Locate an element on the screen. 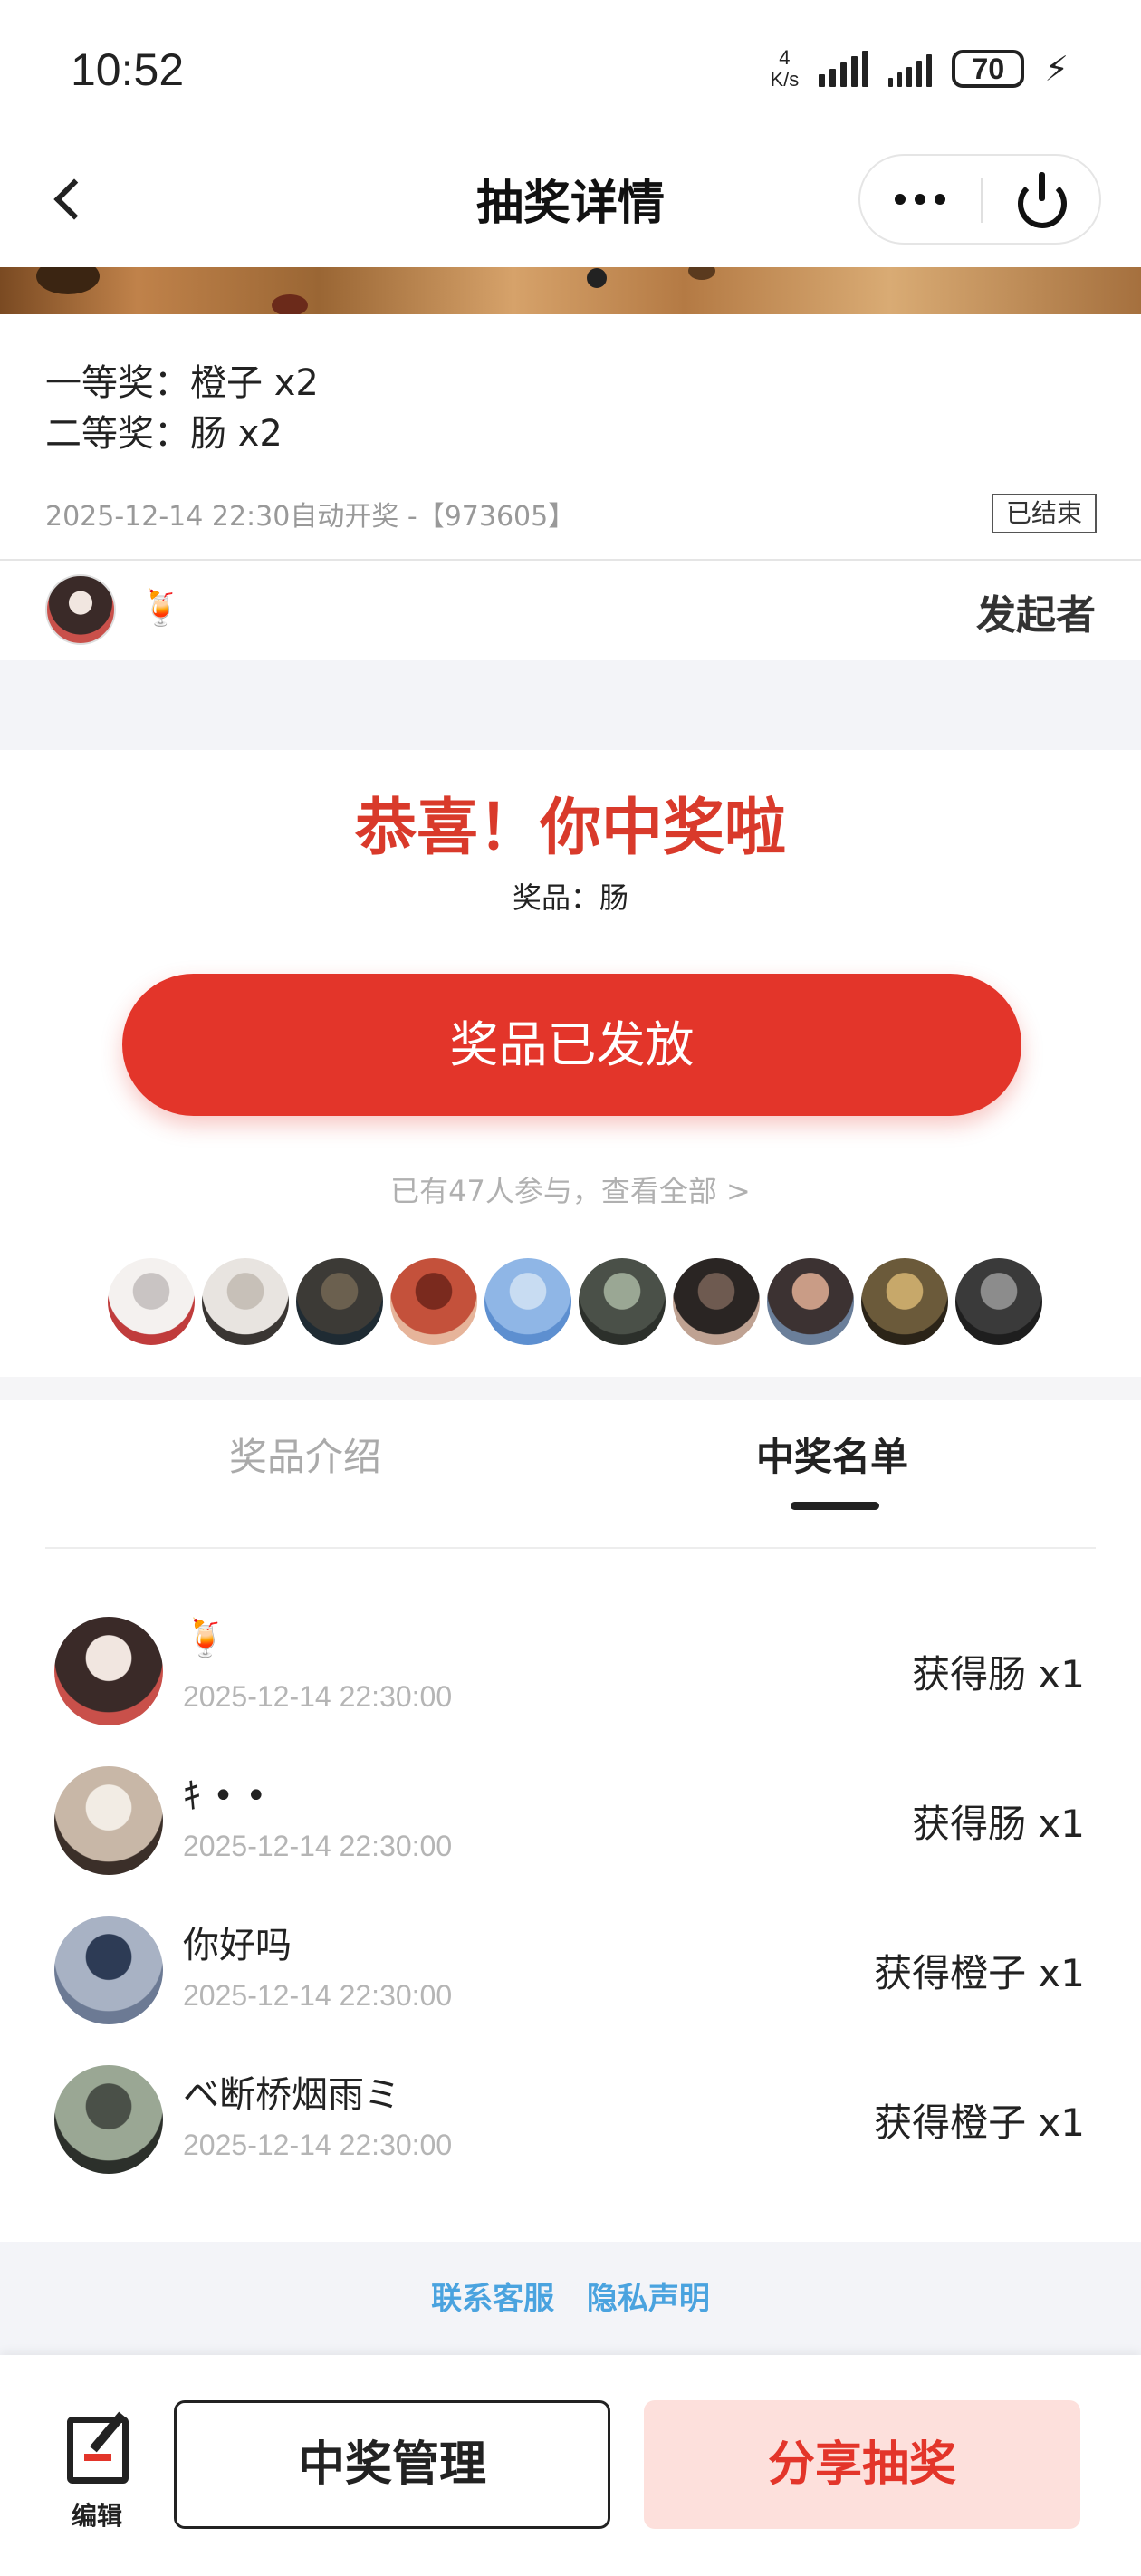  prize-list: 一等奖：橙子 x2 二等奖：肠 x2 is located at coordinates (182, 408).